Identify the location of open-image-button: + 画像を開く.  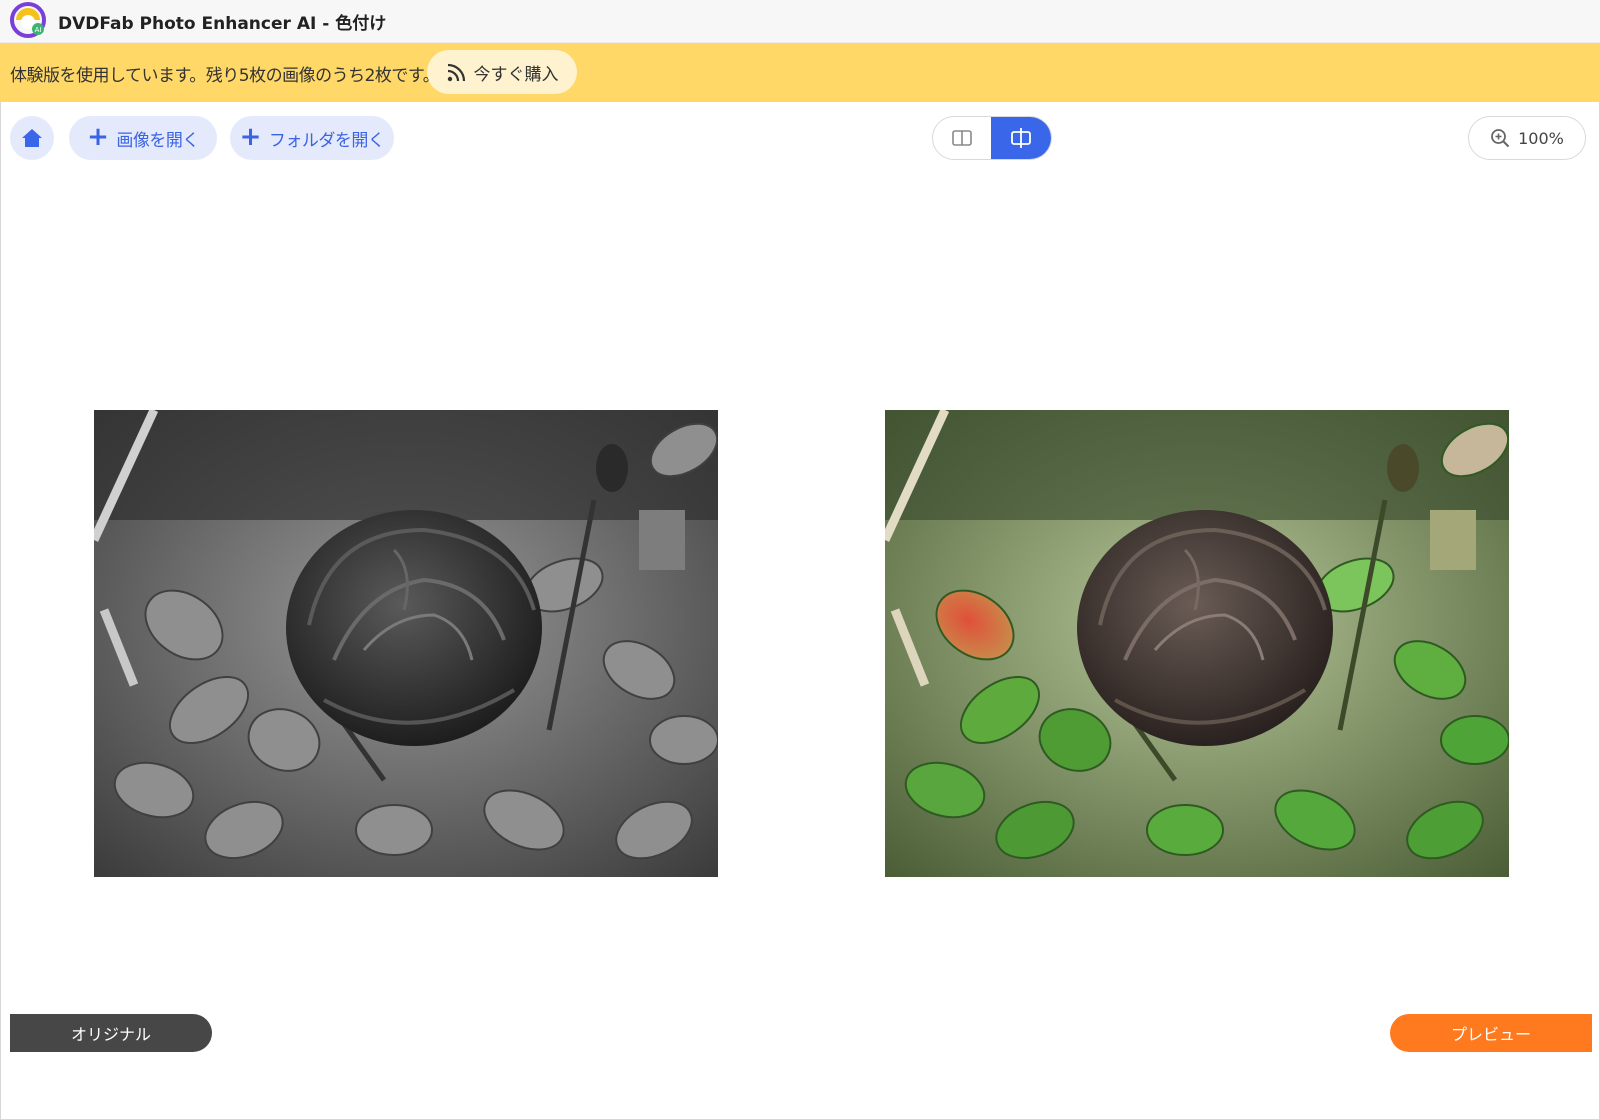
(143, 138).